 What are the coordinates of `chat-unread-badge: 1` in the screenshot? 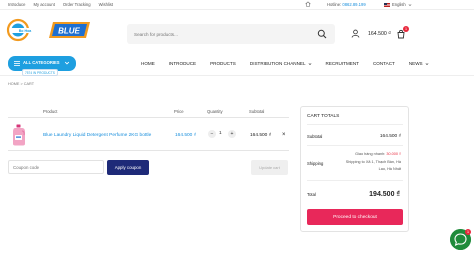 It's located at (468, 232).